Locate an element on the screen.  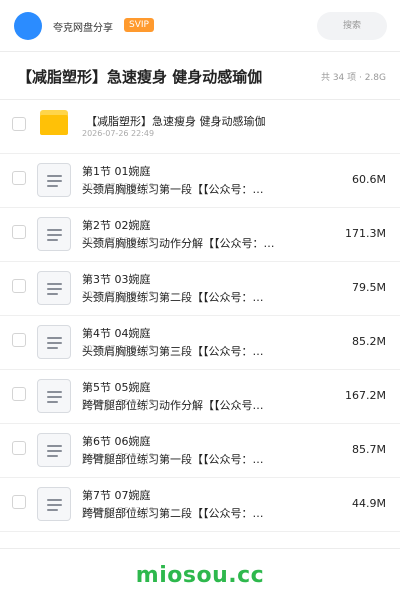
folder-title: 【减脂塑形】急速瘦身 健身动感瑜伽 is located at coordinates (140, 77).